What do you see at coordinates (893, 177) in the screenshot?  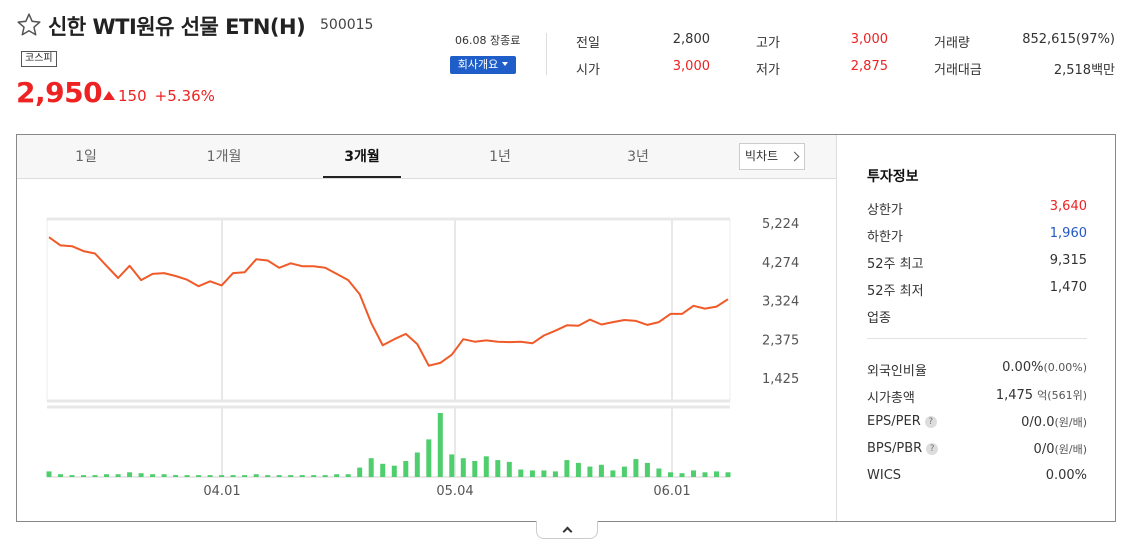 I see `info-title: 투자정보` at bounding box center [893, 177].